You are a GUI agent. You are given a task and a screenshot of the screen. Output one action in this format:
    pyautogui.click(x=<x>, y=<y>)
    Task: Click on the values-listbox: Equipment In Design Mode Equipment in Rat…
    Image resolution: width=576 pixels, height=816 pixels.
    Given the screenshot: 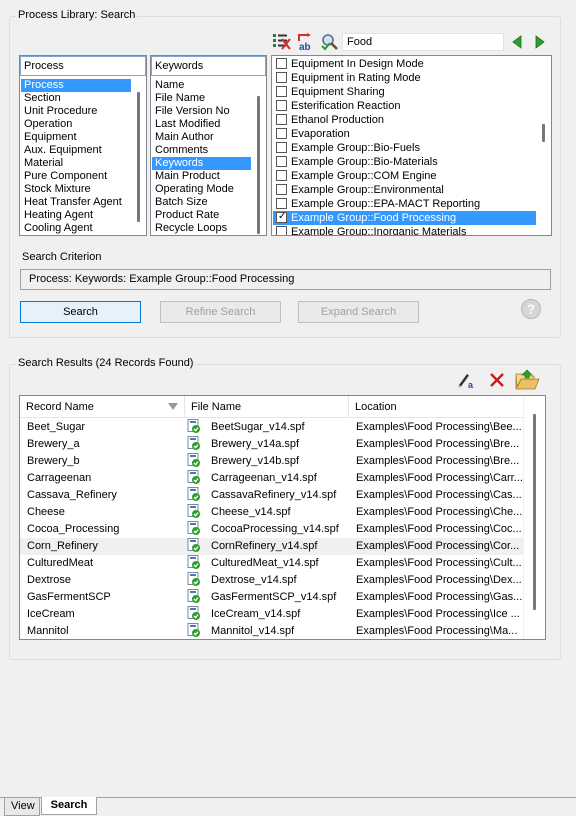 What is the action you would take?
    pyautogui.click(x=411, y=145)
    